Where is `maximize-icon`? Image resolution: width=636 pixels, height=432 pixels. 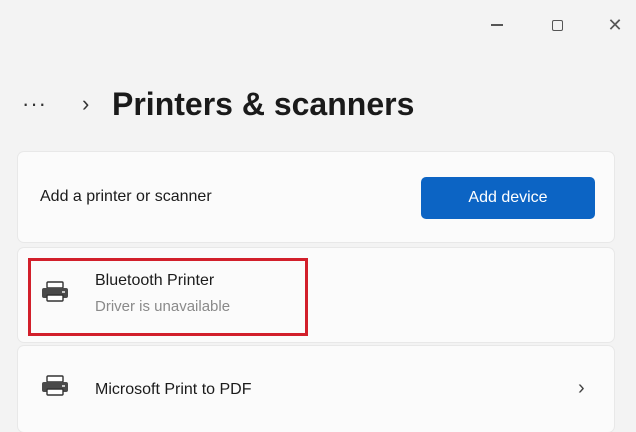
maximize-icon is located at coordinates (557, 25).